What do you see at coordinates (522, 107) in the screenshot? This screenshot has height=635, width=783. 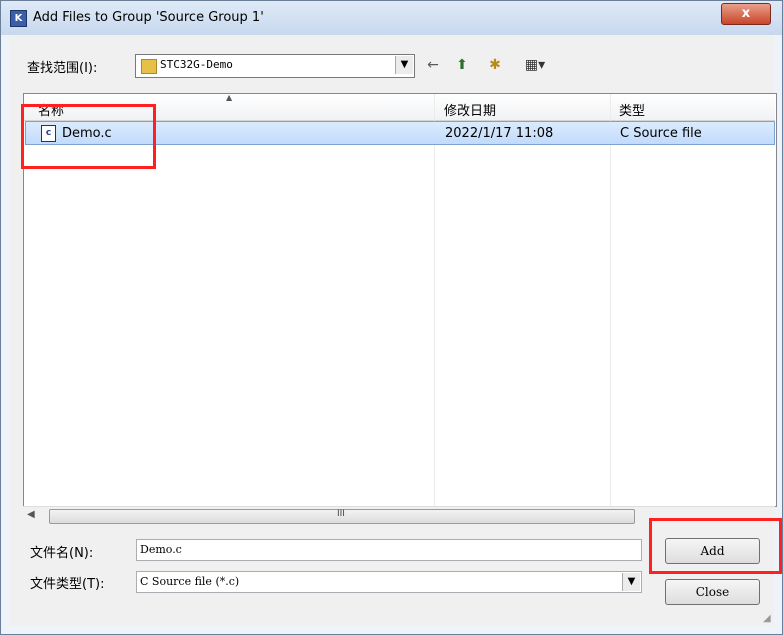 I see `column-header-date: 修改日期` at bounding box center [522, 107].